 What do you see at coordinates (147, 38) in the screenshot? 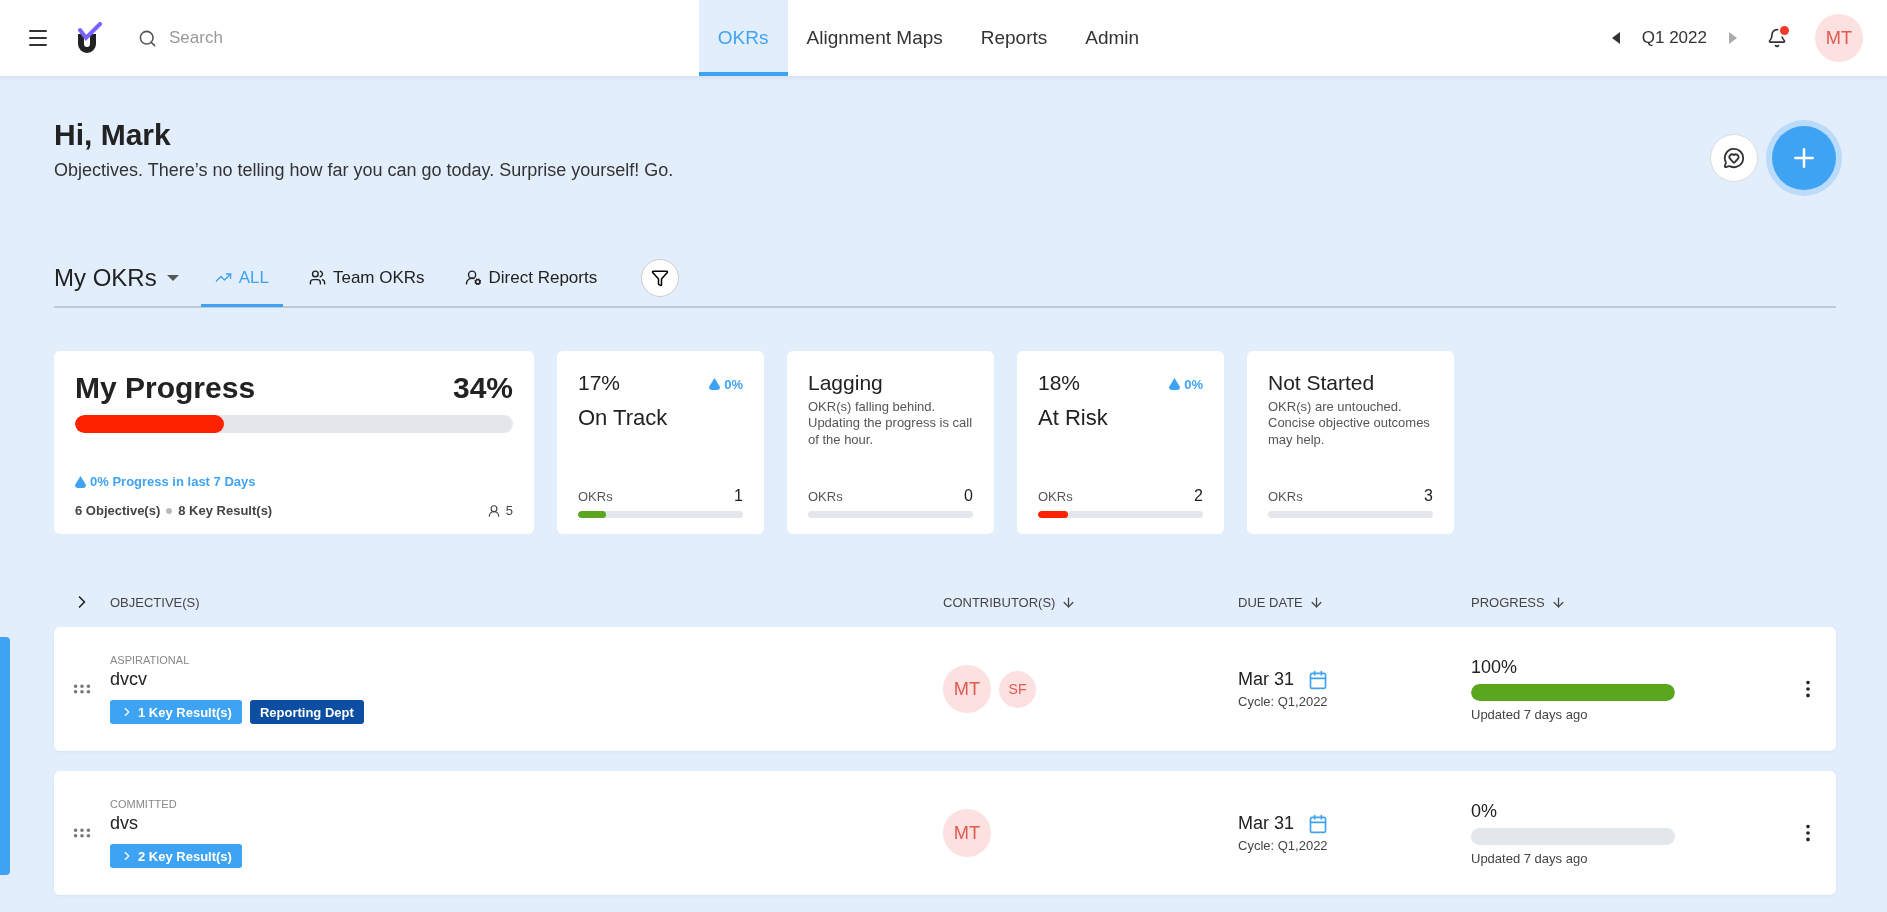
I see `search-icon` at bounding box center [147, 38].